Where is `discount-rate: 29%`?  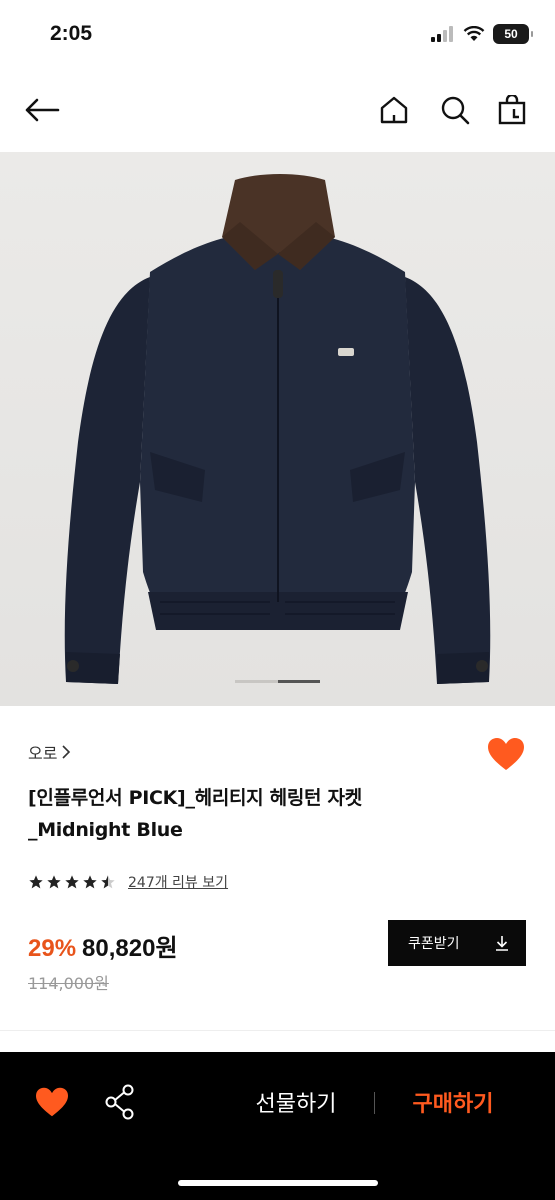
discount-rate: 29% is located at coordinates (52, 948).